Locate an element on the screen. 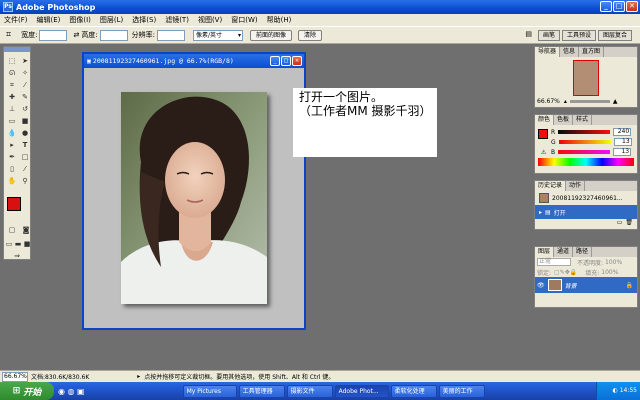  gradient-tool-icon: ■ is located at coordinates (25, 121).